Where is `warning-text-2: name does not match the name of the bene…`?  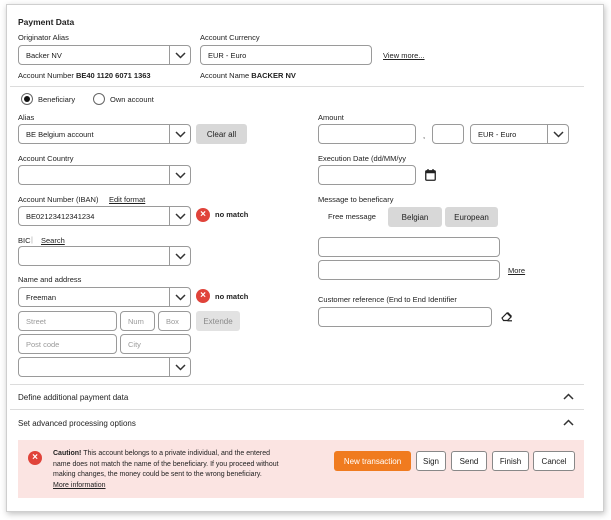 warning-text-2: name does not match the name of the bene… is located at coordinates (166, 464).